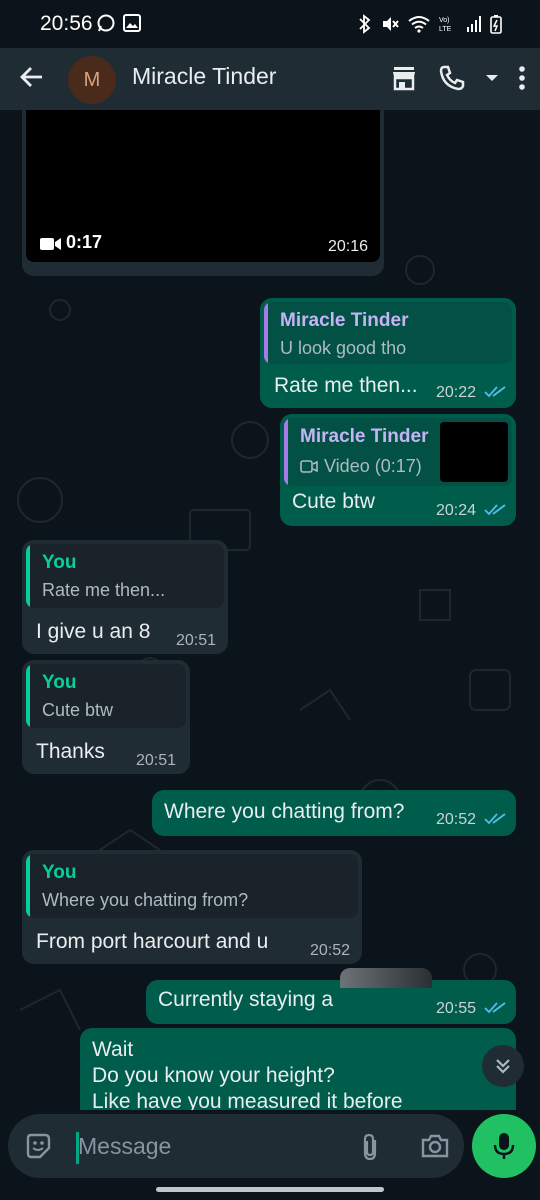  I want to click on quote-text: Where you chatting from?, so click(145, 900).